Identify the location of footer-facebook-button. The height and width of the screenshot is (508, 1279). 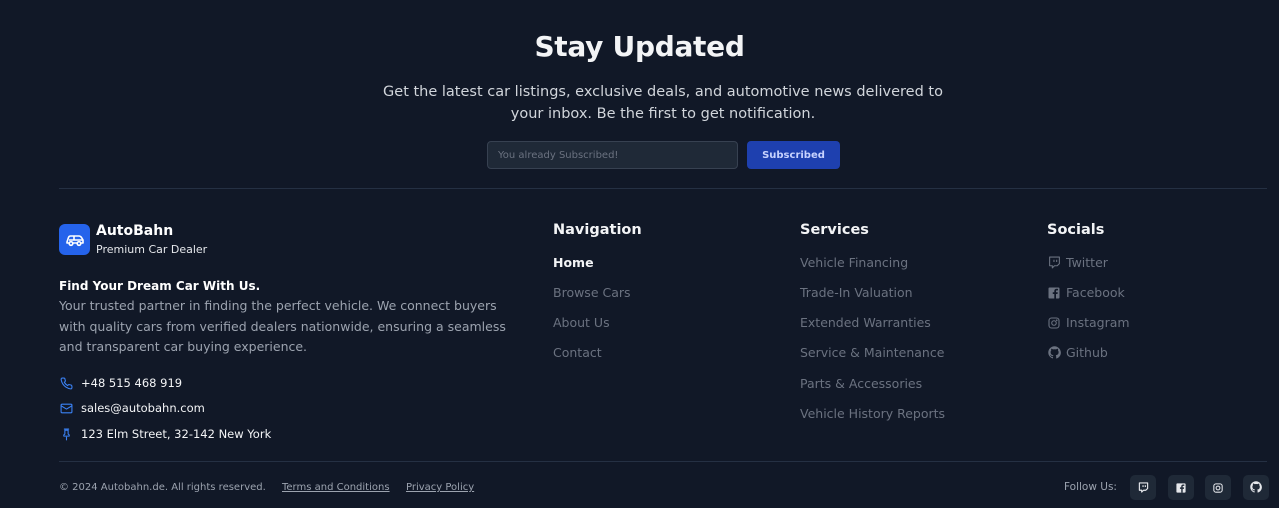
(1181, 487).